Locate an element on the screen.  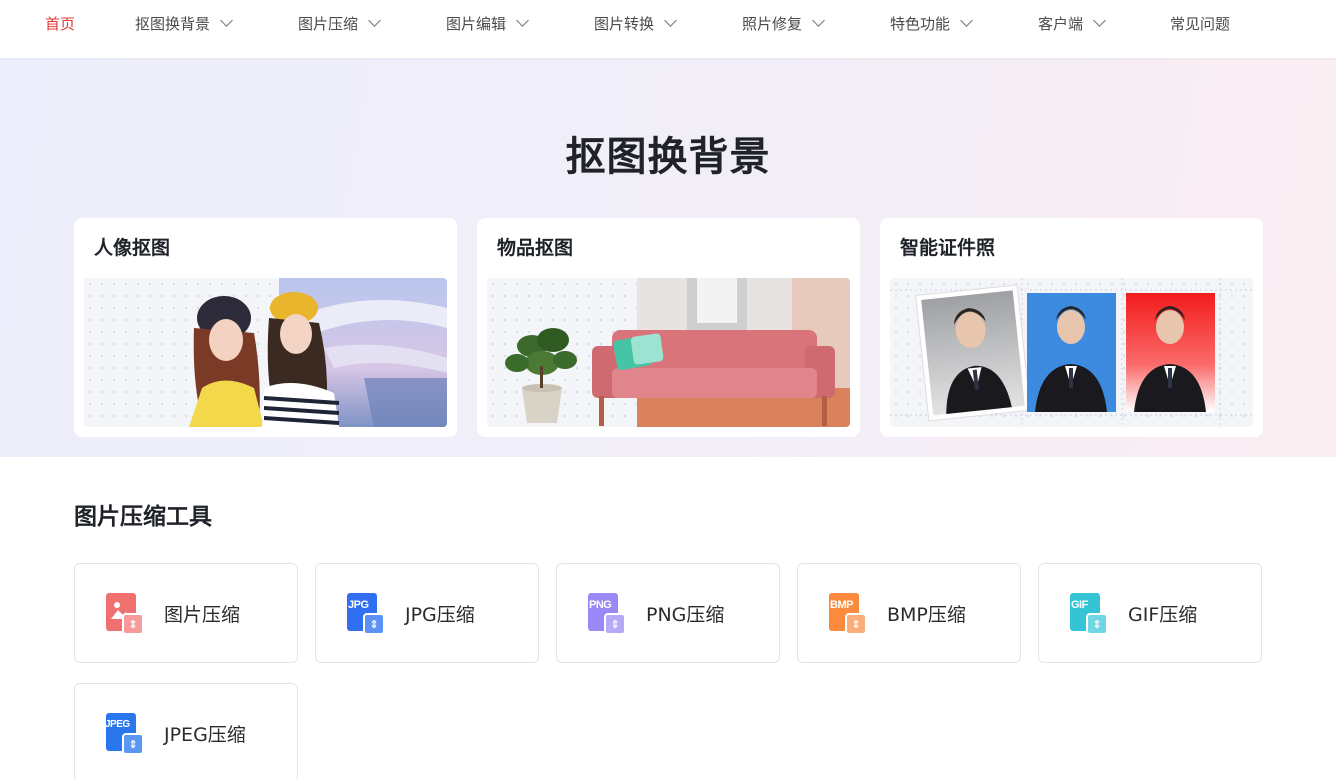
nav-faq: 常见问题 is located at coordinates (1200, 29).